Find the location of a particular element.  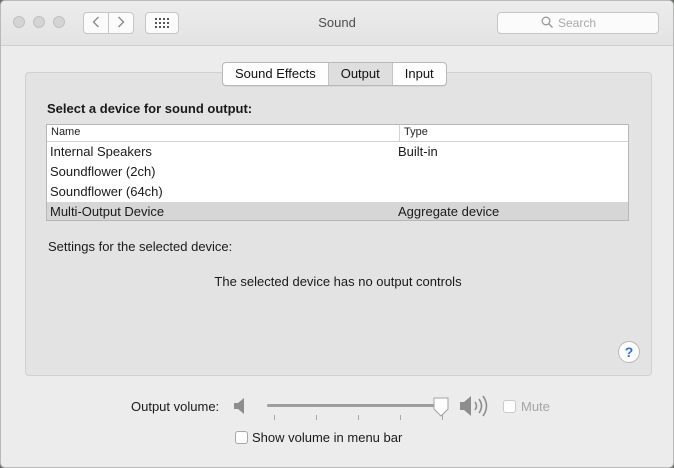

column-header-name: Name is located at coordinates (223, 133).